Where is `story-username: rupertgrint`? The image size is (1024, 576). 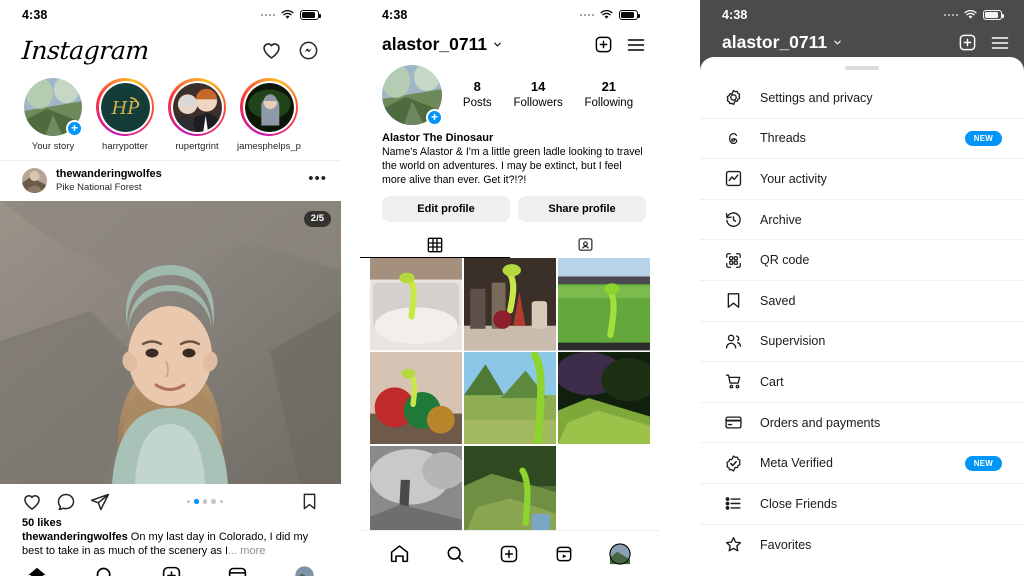 story-username: rupertgrint is located at coordinates (197, 146).